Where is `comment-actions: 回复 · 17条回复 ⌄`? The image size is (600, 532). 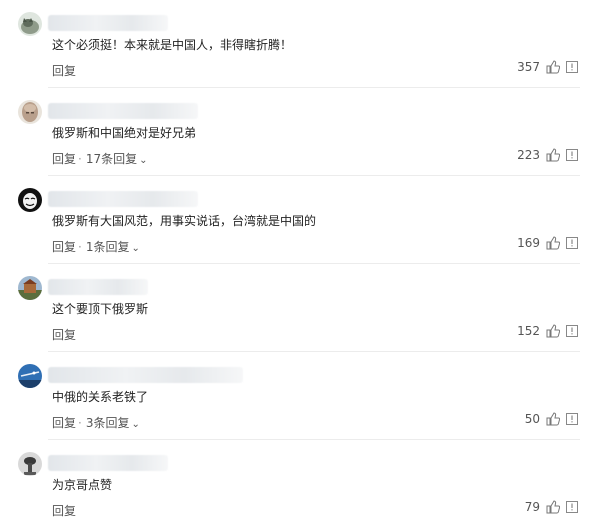 comment-actions: 回复 · 17条回复 ⌄ is located at coordinates (100, 159).